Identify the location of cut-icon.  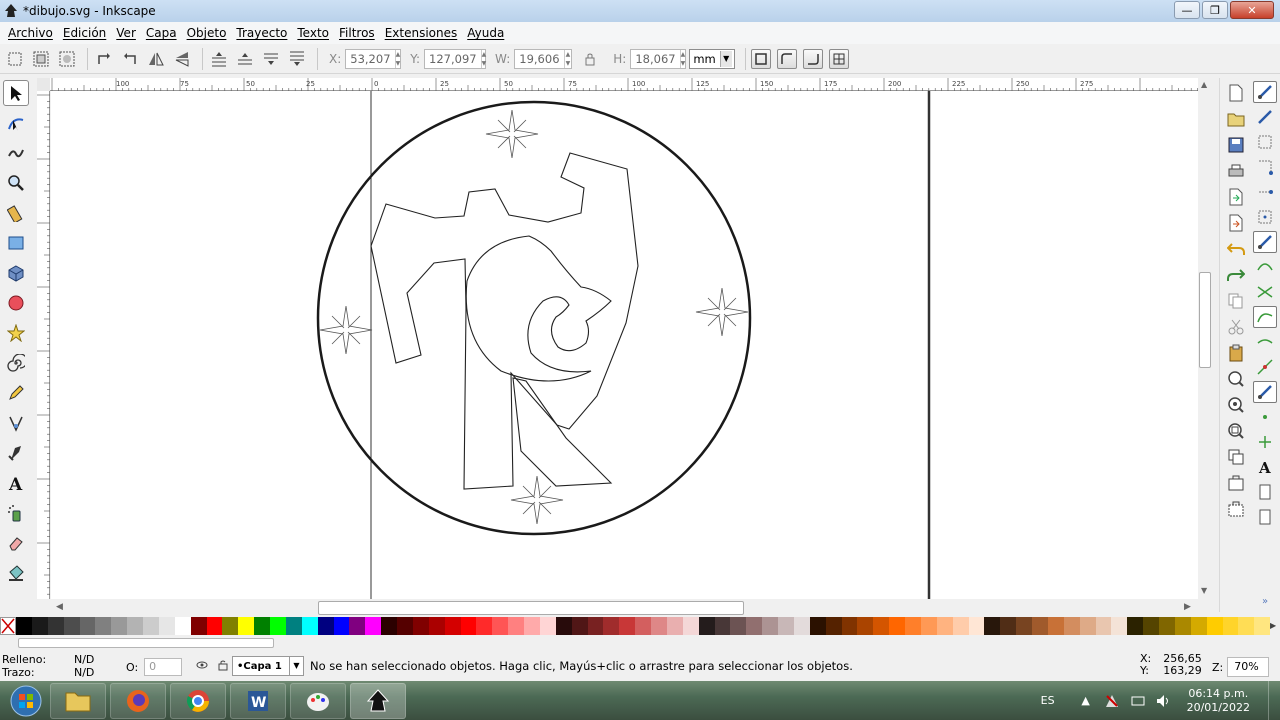
(1236, 327).